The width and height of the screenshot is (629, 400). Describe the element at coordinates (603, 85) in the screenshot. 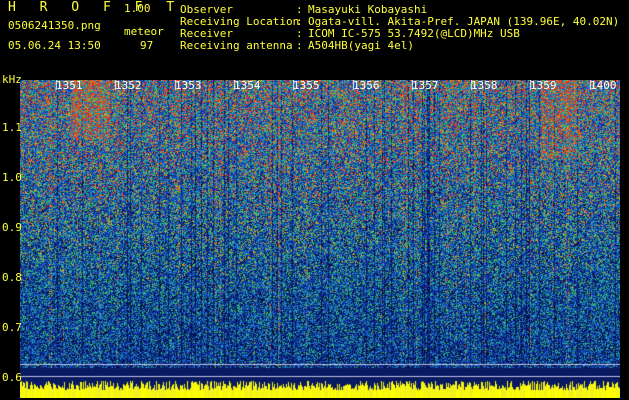

I see `x-tick-label: 1400` at that location.